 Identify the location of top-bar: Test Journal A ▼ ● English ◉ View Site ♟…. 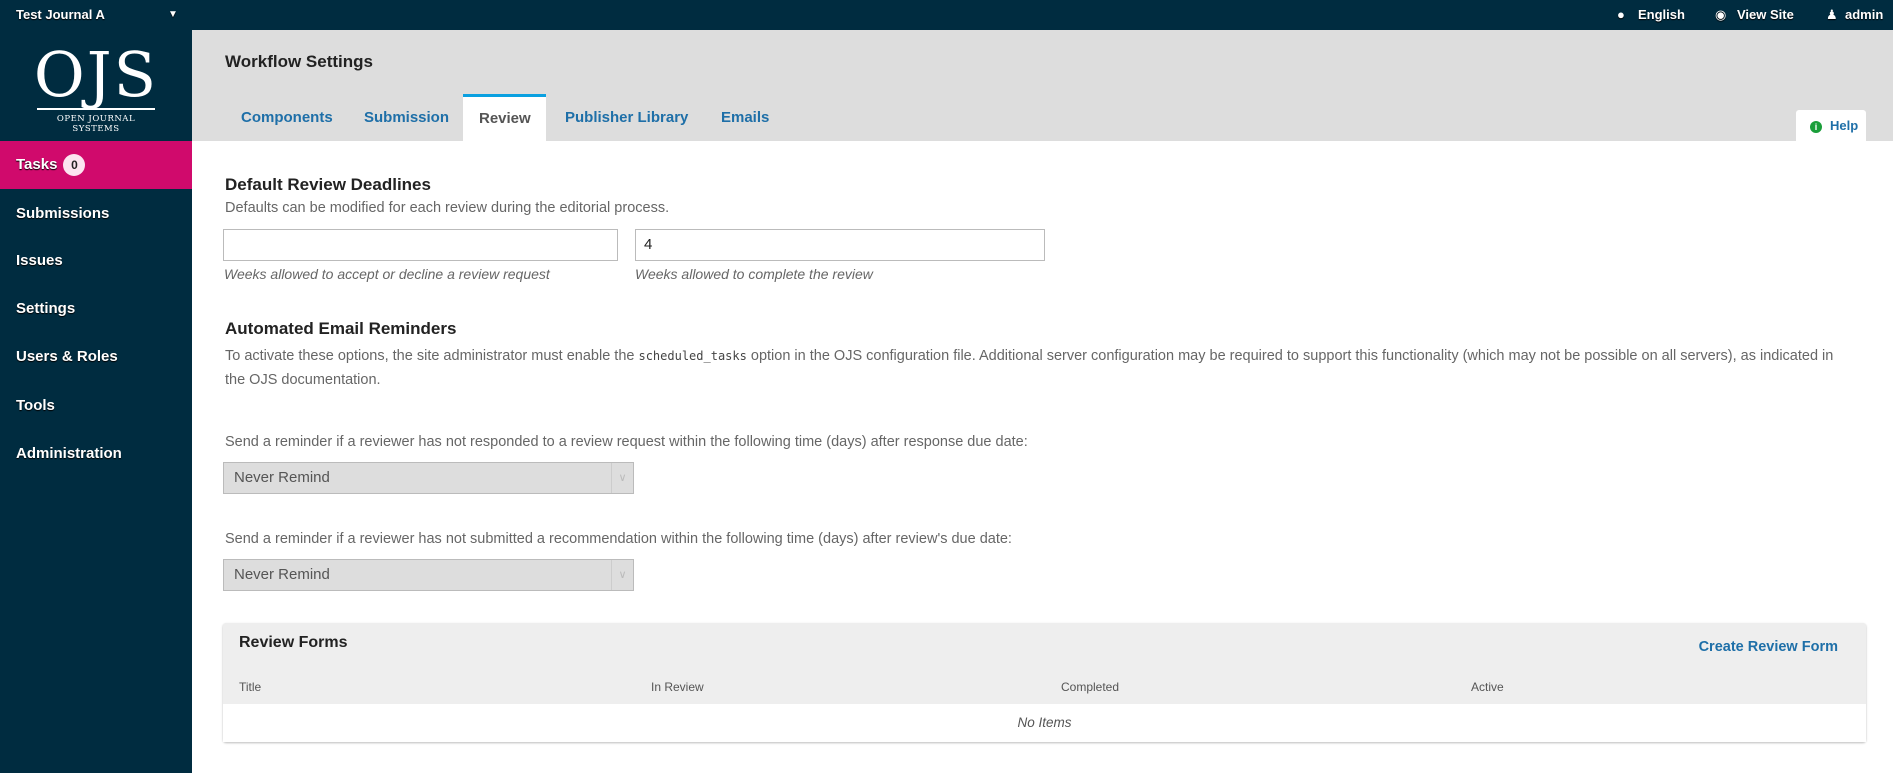
(946, 15).